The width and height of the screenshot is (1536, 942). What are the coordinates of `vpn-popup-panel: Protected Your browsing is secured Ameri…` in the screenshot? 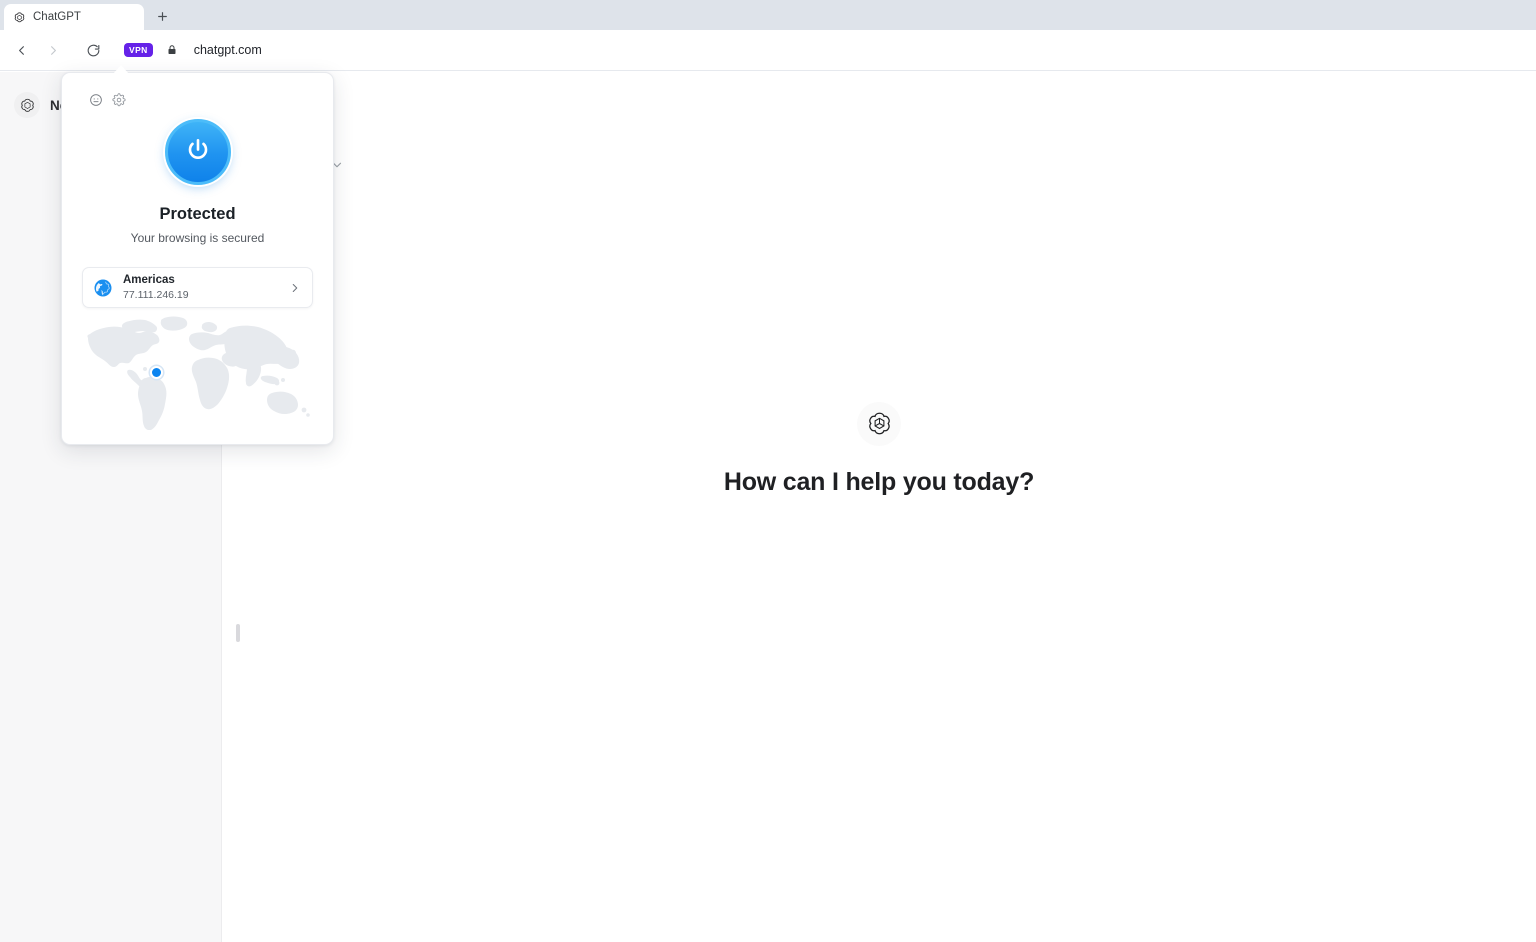 It's located at (197, 255).